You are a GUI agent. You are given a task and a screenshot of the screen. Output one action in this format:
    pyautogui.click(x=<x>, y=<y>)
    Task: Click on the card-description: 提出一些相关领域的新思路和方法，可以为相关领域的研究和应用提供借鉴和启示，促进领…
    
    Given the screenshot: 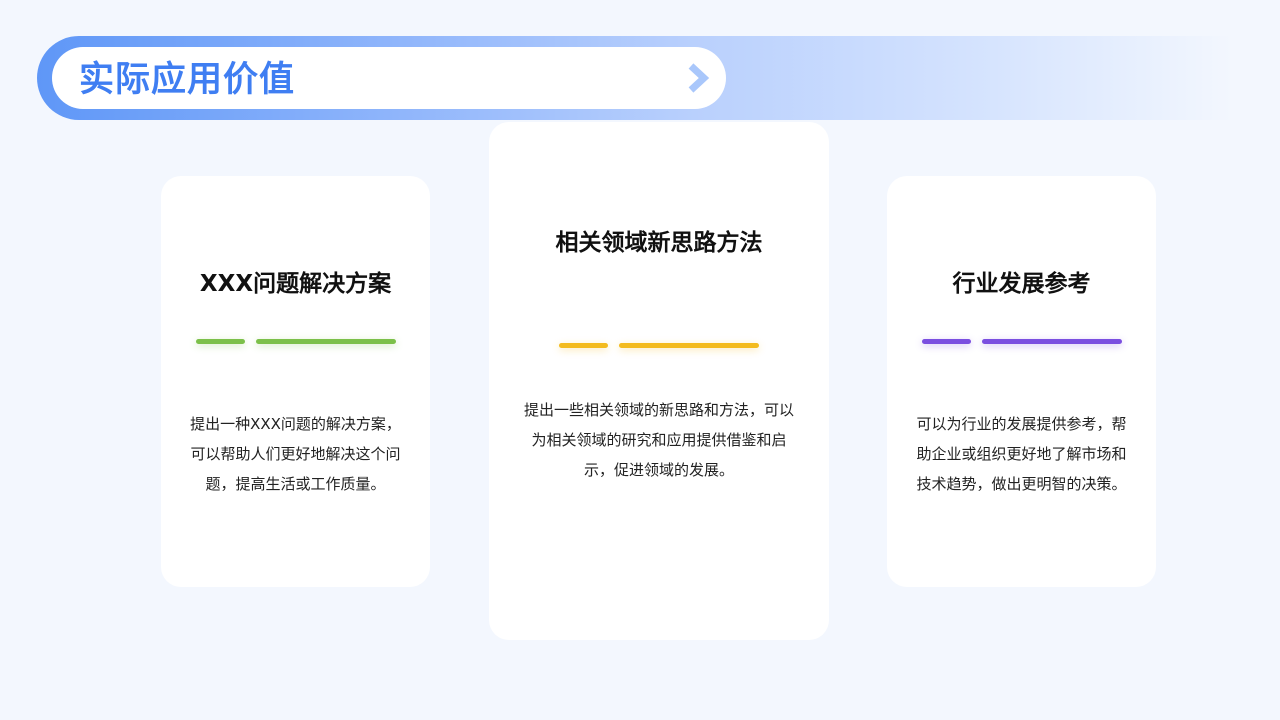 What is the action you would take?
    pyautogui.click(x=658, y=440)
    